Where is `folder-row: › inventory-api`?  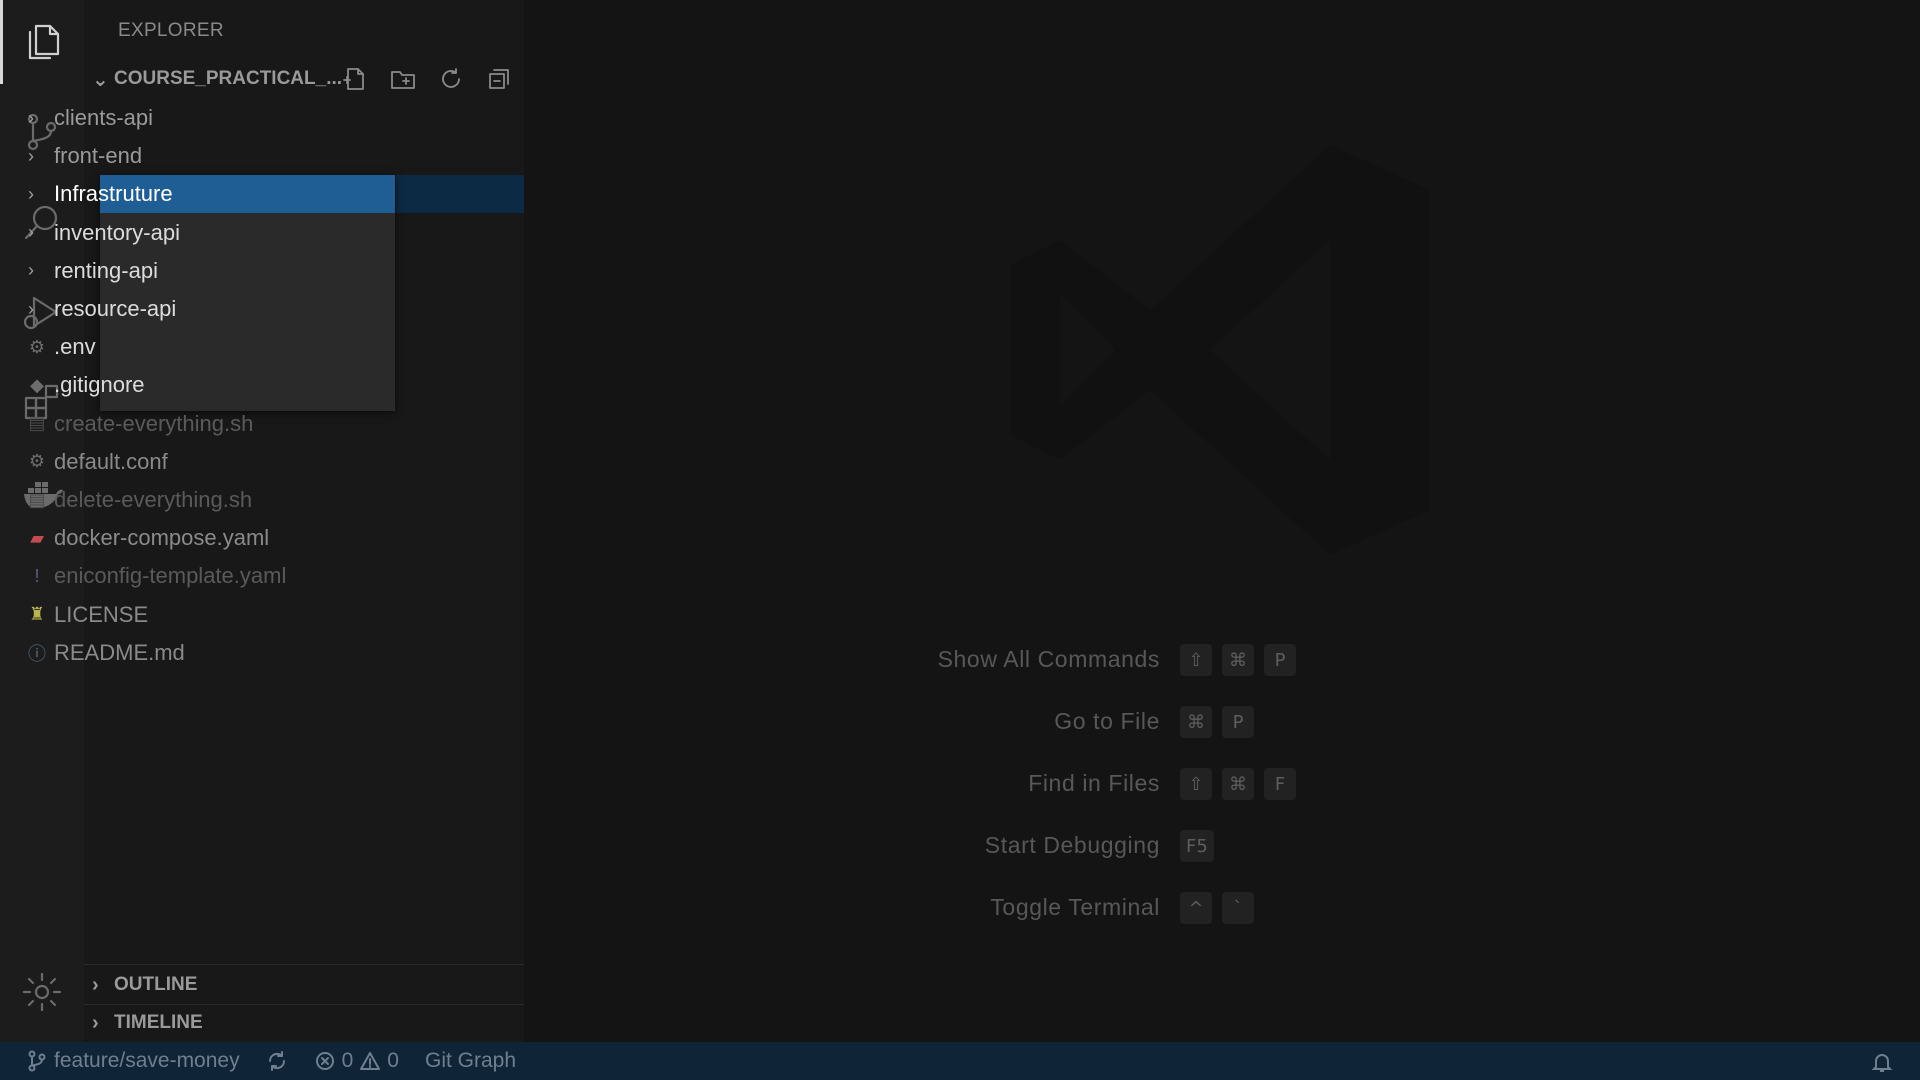
folder-row: › inventory-api is located at coordinates (220, 233).